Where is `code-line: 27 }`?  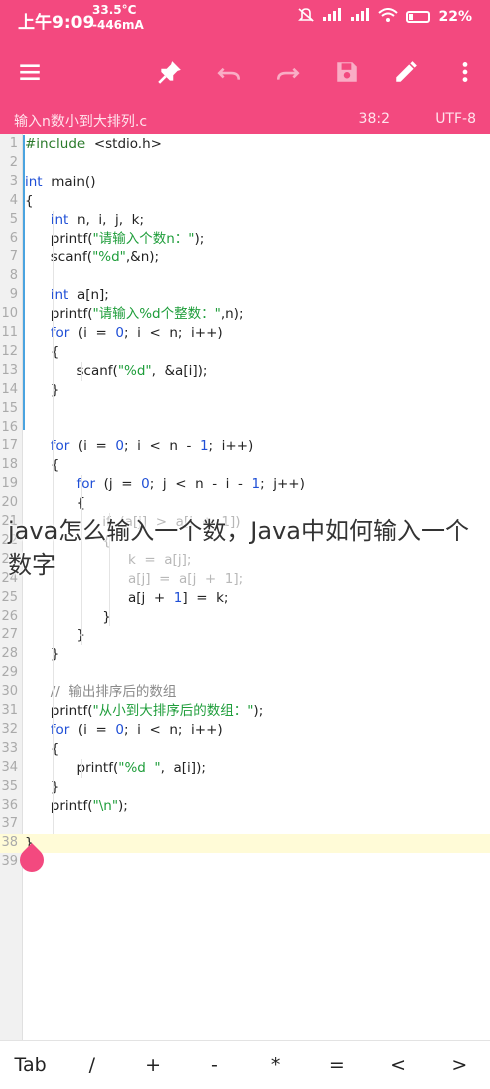 code-line: 27 } is located at coordinates (245, 635).